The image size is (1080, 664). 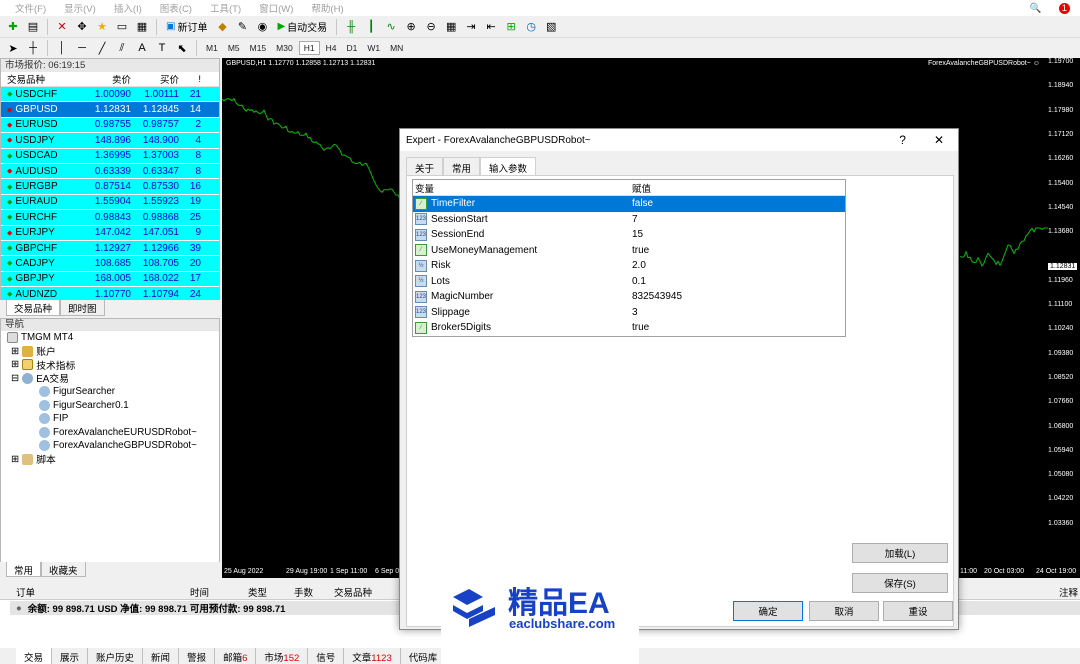 I want to click on tab-market: 市场152, so click(x=282, y=656).